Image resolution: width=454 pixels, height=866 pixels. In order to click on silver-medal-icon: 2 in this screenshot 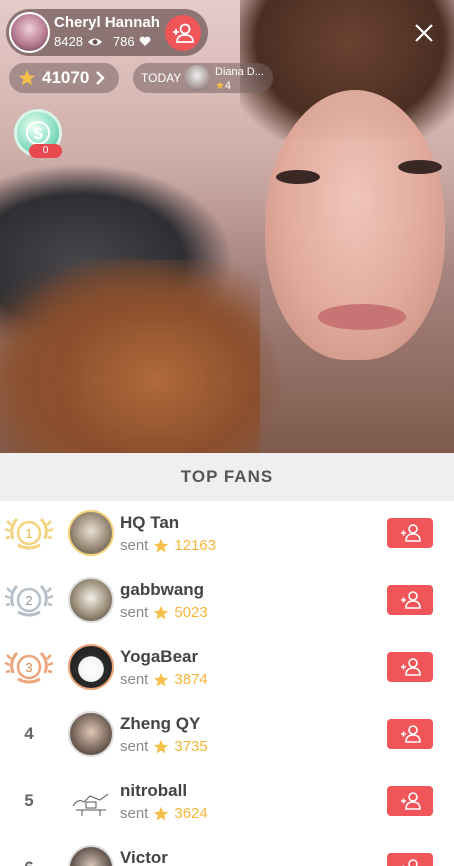, I will do `click(29, 600)`.